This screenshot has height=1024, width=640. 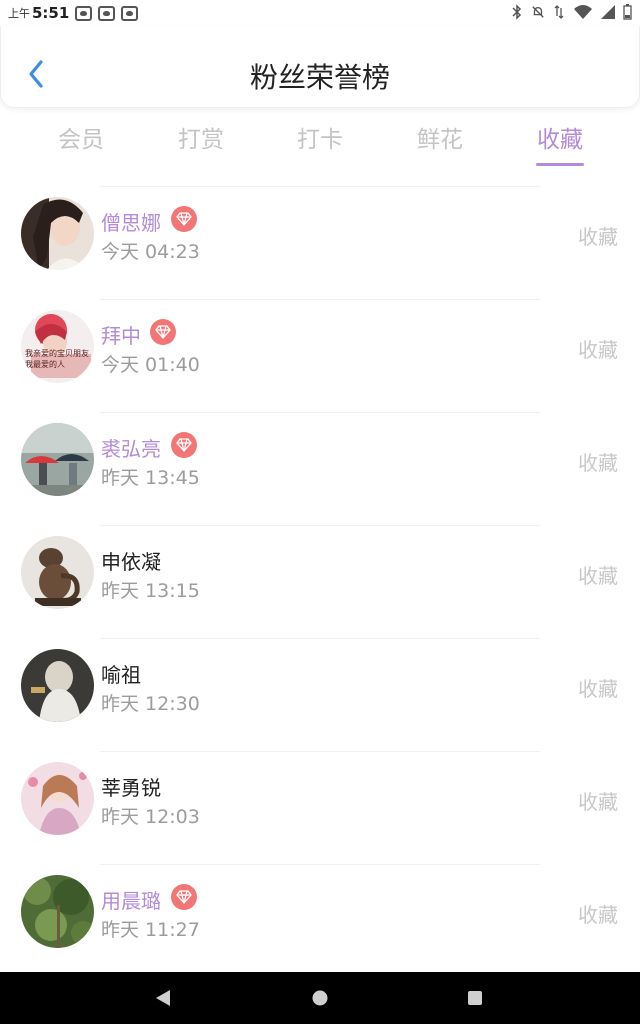 I want to click on status-ampm: 上午, so click(x=19, y=13).